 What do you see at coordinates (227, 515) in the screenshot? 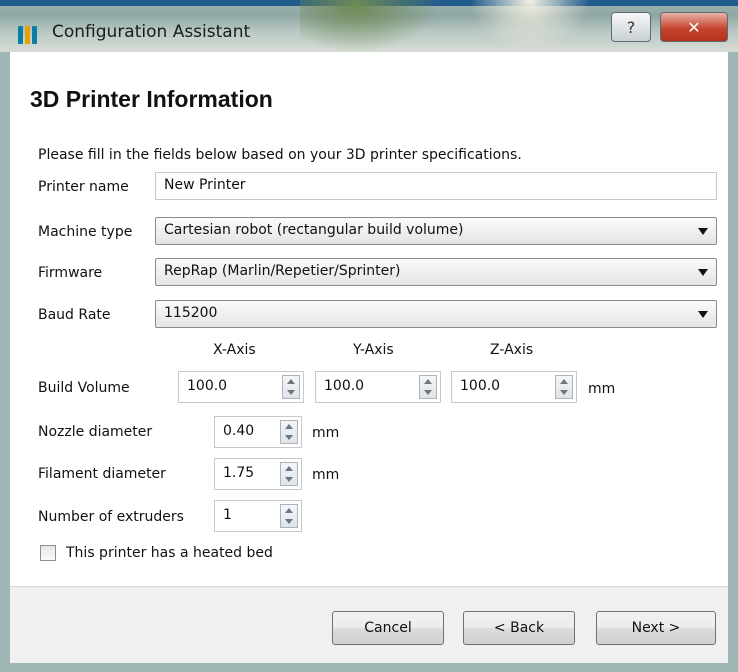
I see `extruders-value: 1` at bounding box center [227, 515].